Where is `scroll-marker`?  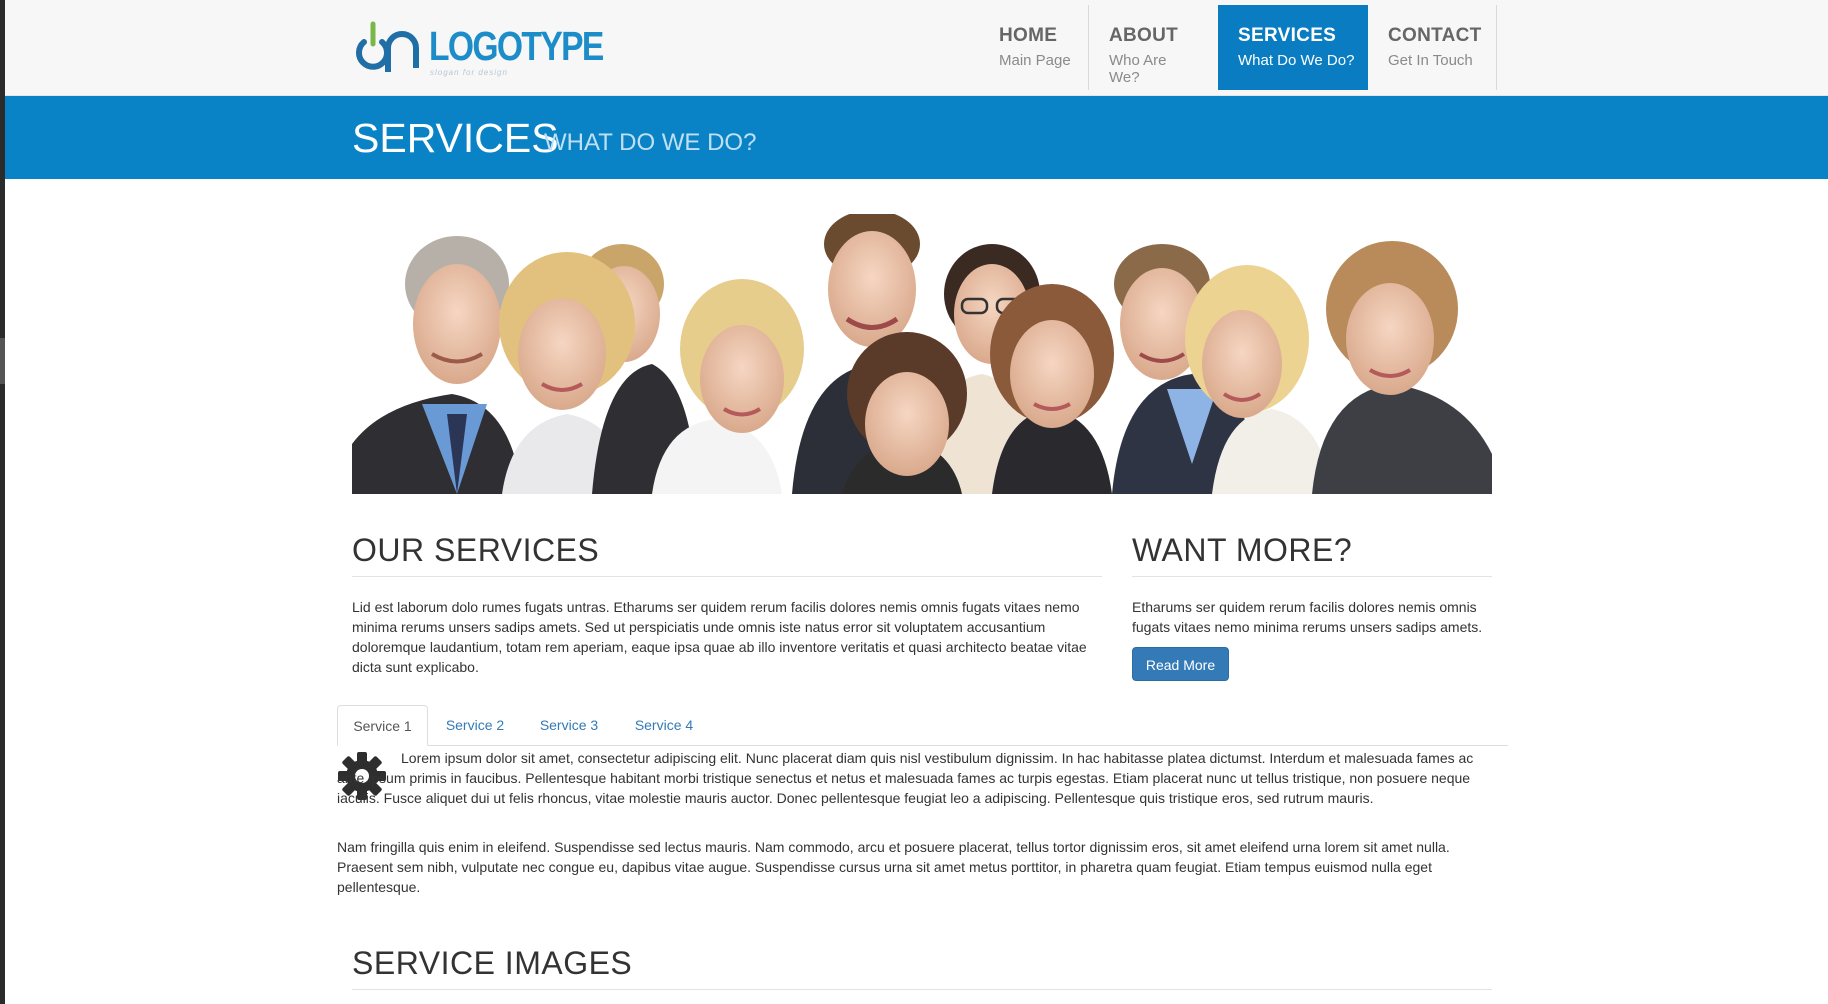
scroll-marker is located at coordinates (2, 361).